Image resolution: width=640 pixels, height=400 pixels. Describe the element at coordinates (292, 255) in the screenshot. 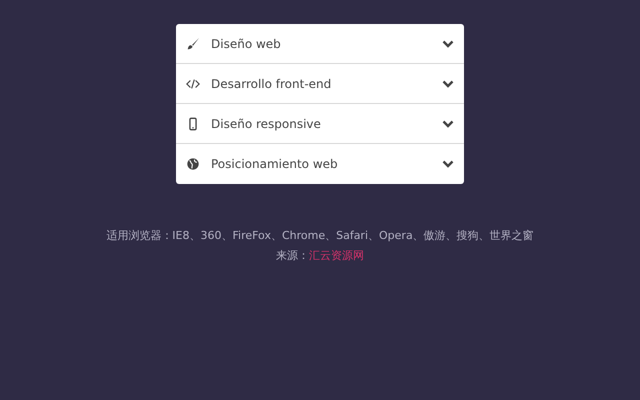

I see `source-label: 来源：` at that location.